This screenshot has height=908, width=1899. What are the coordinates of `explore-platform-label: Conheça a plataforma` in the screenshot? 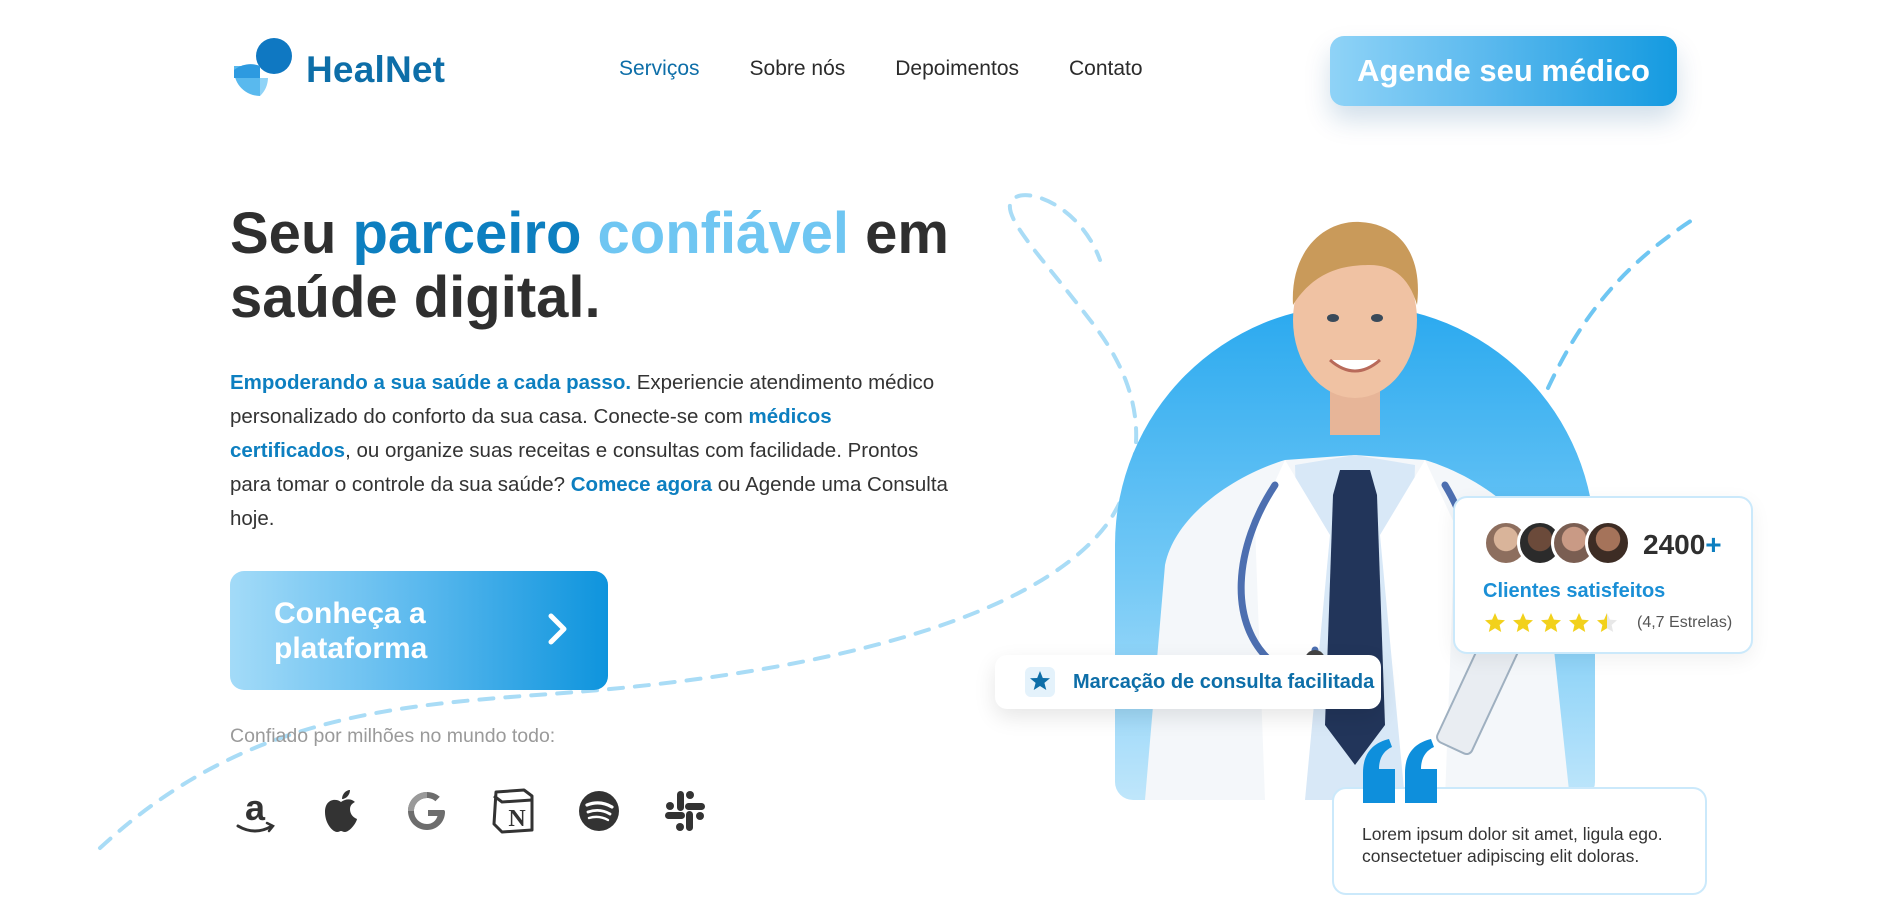 It's located at (351, 630).